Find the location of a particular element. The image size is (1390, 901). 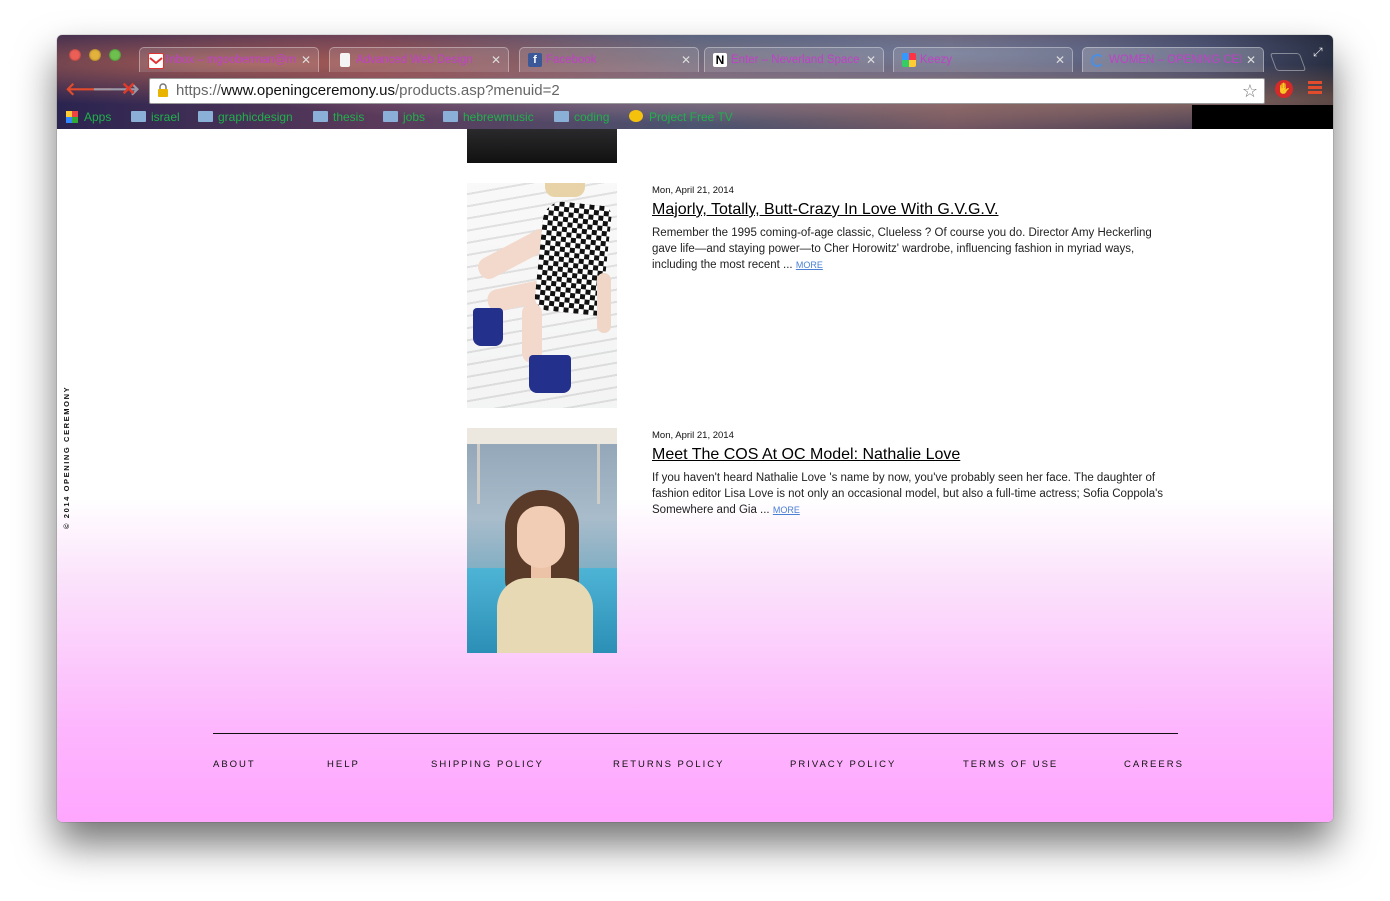

window-maximize-button is located at coordinates (115, 55).